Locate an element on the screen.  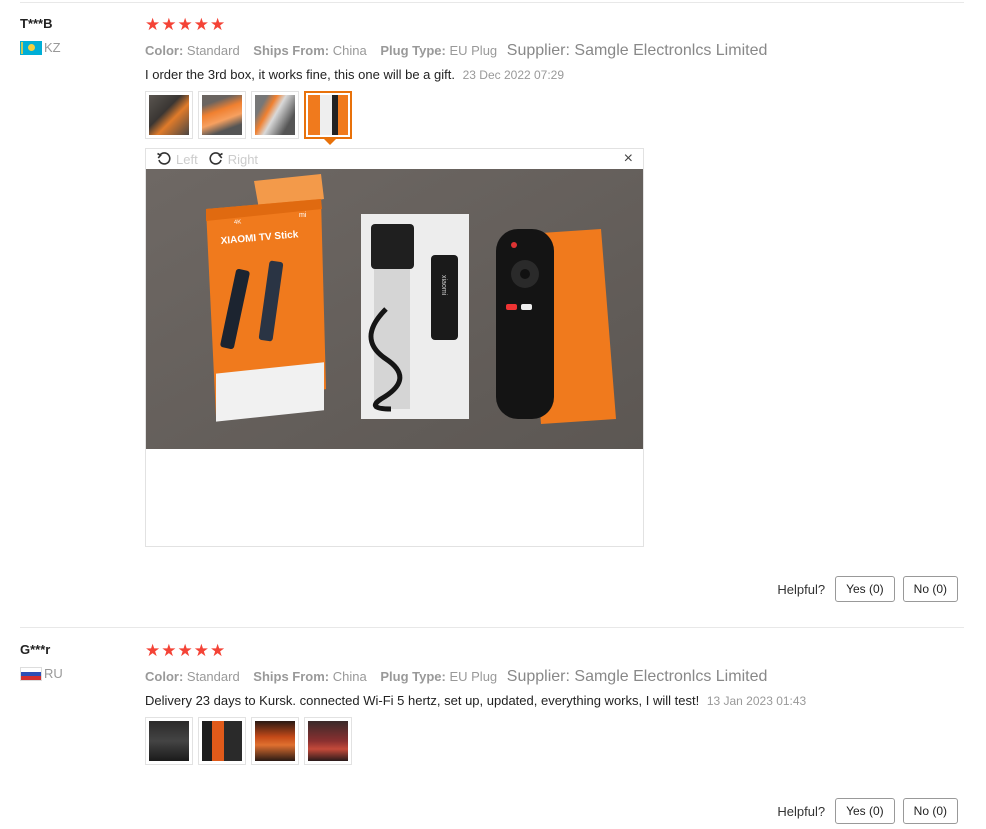
review-divider is located at coordinates (492, 627).